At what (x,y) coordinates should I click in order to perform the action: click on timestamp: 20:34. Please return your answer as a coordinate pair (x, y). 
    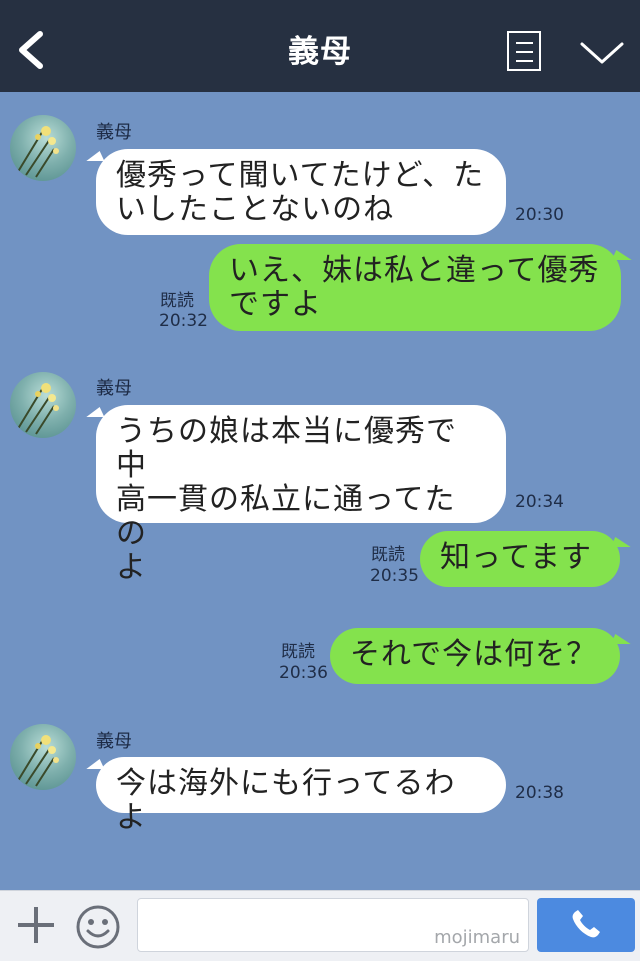
    Looking at the image, I should click on (539, 502).